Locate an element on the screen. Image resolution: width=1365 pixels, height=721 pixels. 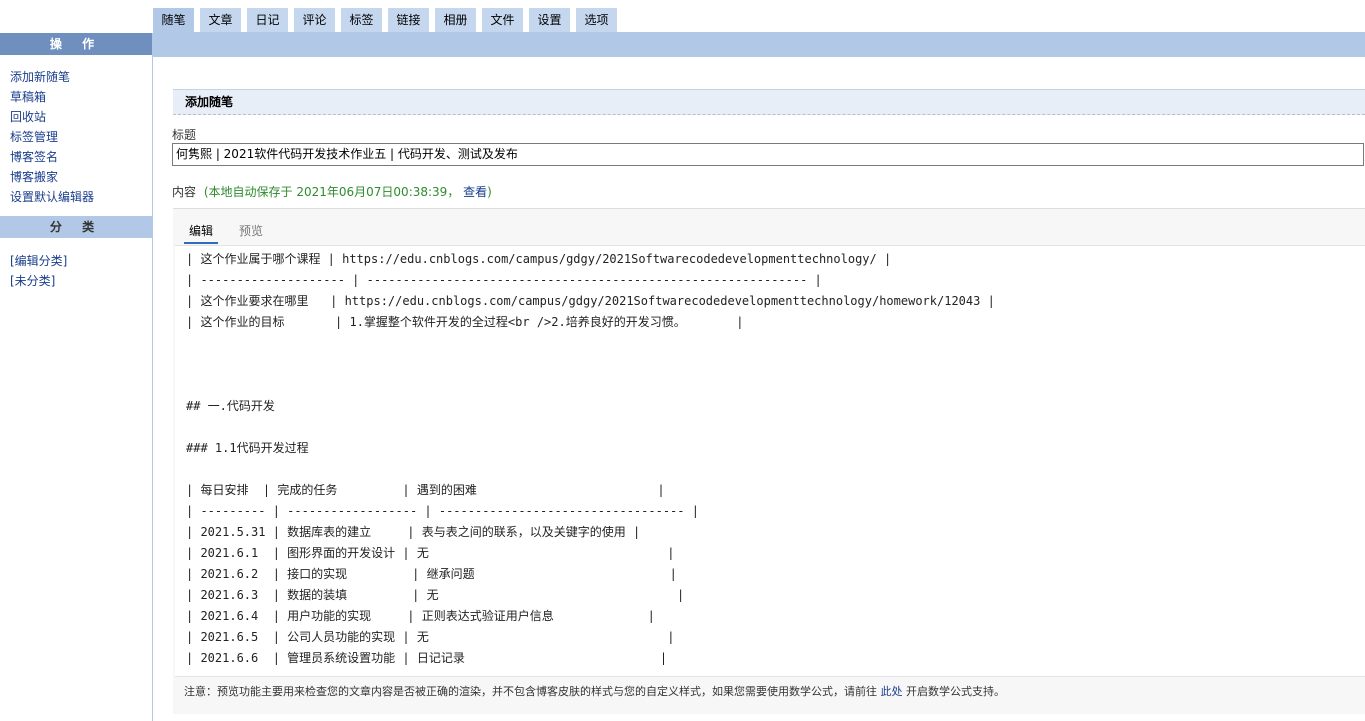
autosave-view-link: 查看 is located at coordinates (475, 192).